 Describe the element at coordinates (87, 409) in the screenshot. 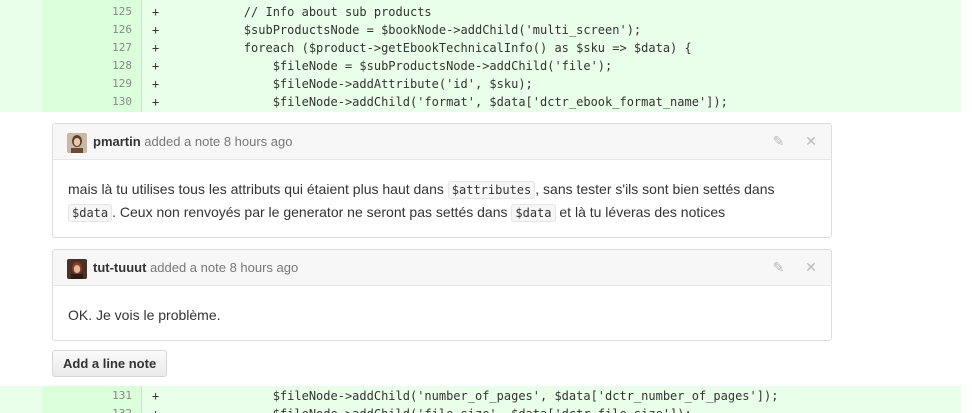

I see `line-number: 132` at that location.